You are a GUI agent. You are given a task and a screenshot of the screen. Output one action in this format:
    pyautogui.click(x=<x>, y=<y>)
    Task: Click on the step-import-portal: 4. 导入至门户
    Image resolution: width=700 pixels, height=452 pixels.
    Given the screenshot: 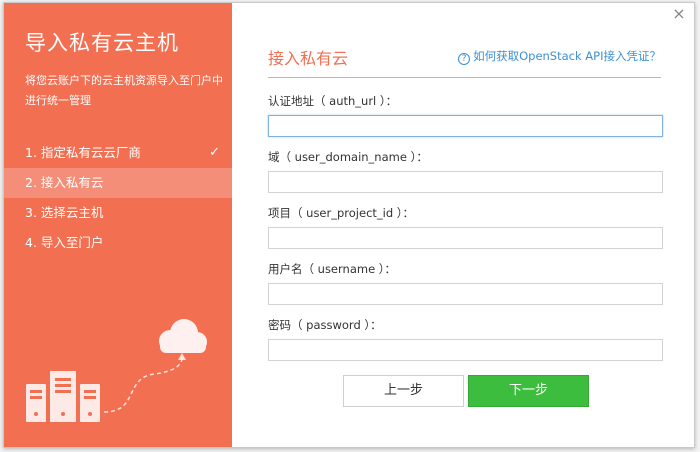 What is the action you would take?
    pyautogui.click(x=118, y=243)
    